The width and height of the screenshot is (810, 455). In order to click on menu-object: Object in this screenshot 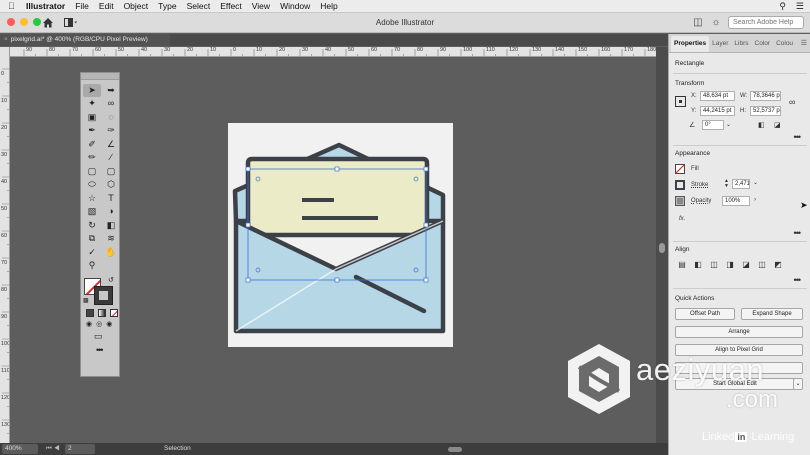, I will do `click(136, 6)`.